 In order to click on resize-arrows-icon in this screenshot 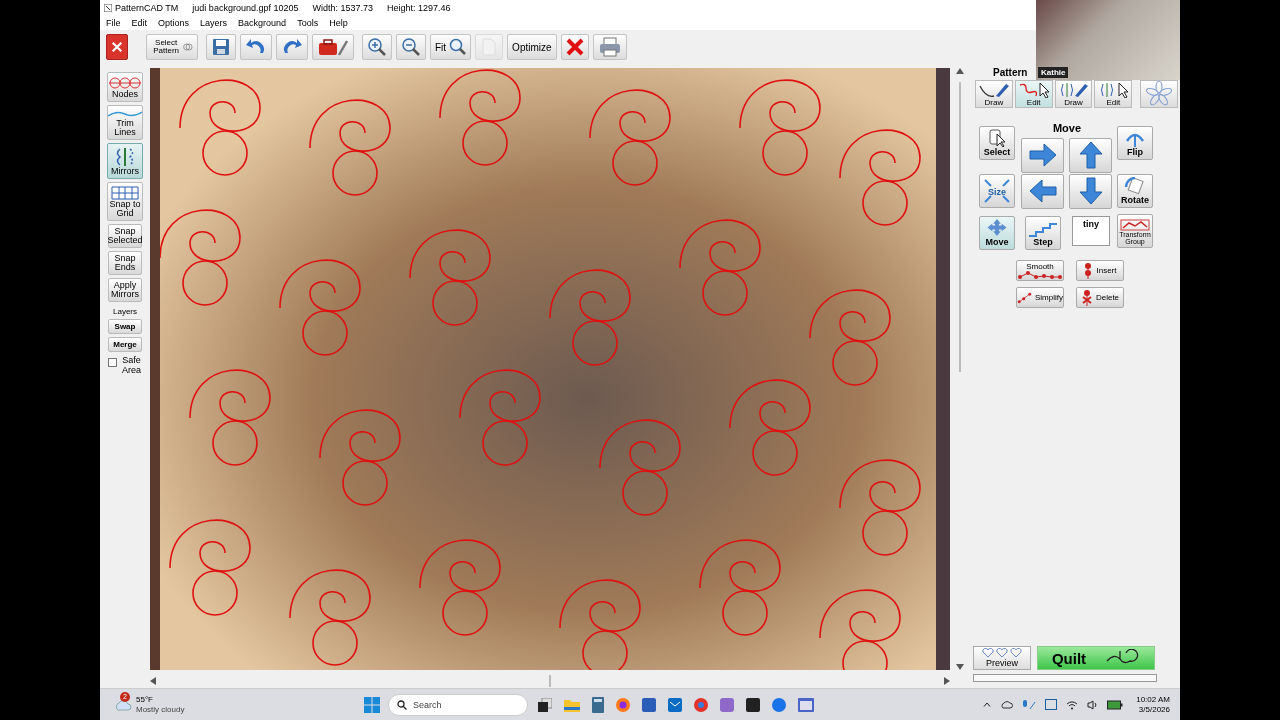, I will do `click(997, 190)`.